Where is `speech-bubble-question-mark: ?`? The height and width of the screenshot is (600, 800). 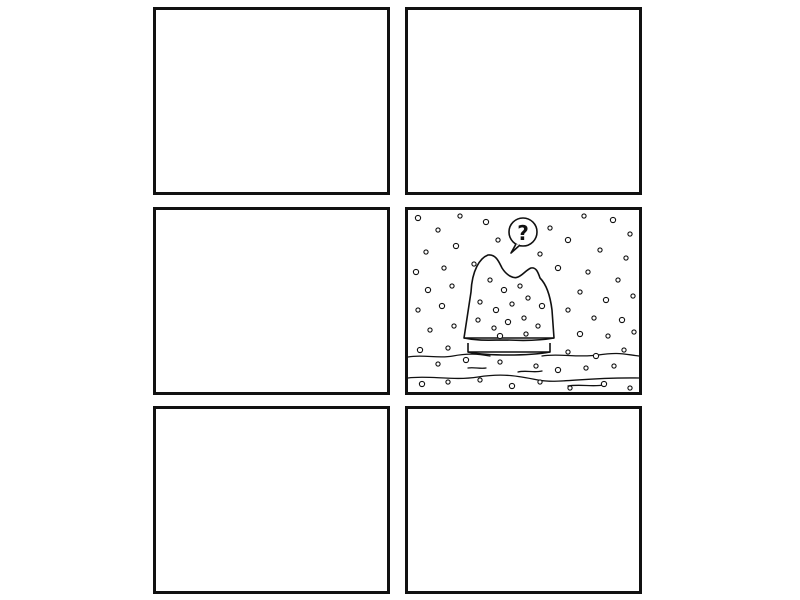 speech-bubble-question-mark: ? is located at coordinates (523, 233).